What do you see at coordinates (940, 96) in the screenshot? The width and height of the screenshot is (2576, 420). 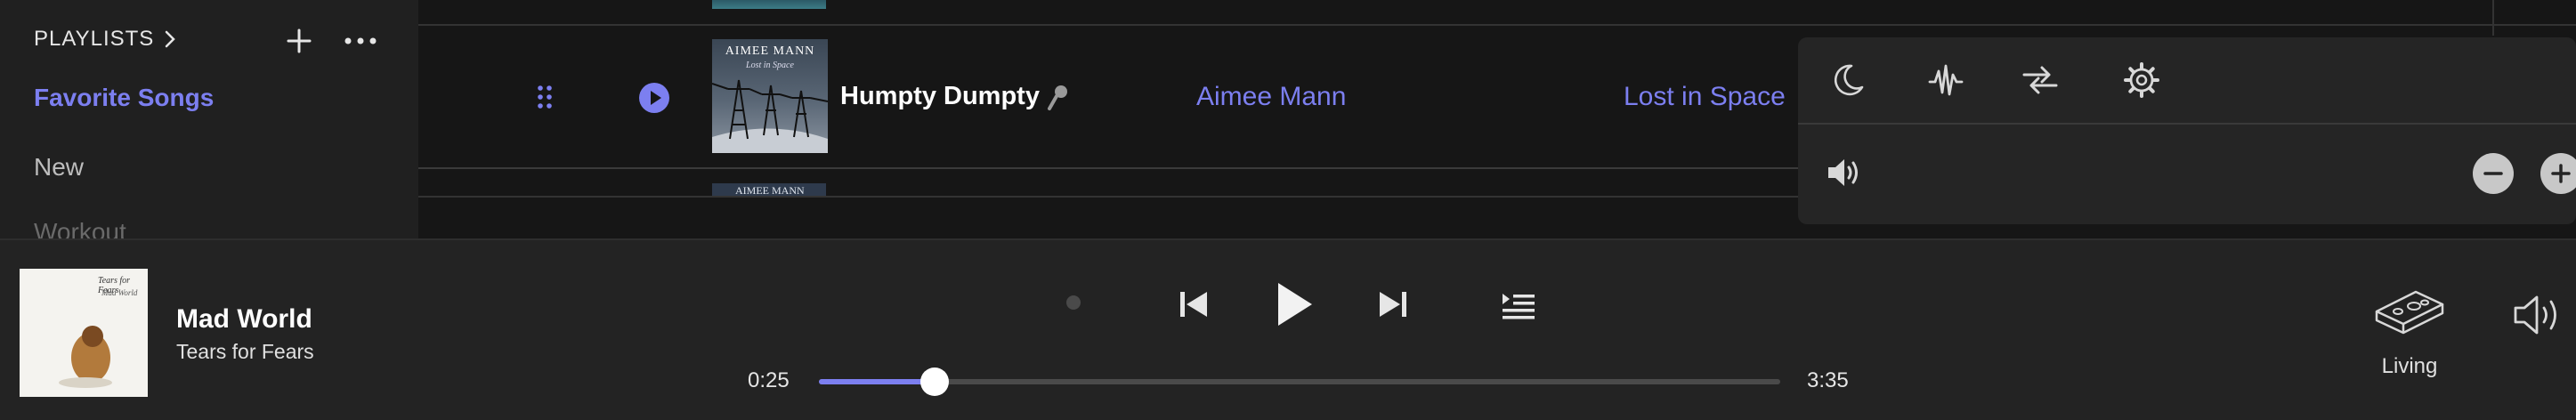 I see `track-title: Humpty Dumpty` at bounding box center [940, 96].